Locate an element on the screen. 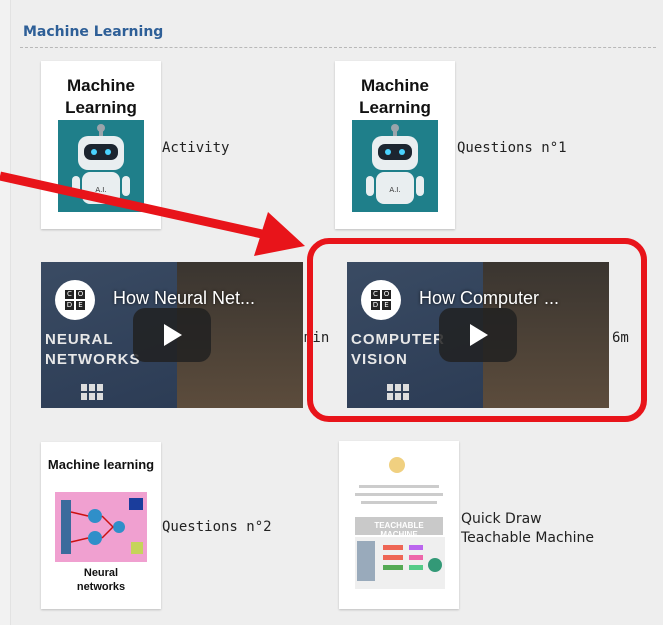 This screenshot has height=625, width=663. questions-2-thumbnail: Machine learning Neural networks is located at coordinates (101, 525).